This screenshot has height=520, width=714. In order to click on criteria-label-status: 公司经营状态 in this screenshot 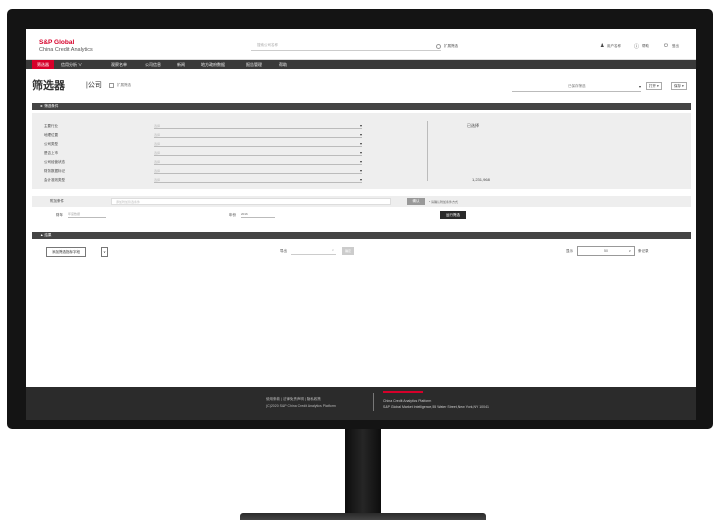, I will do `click(54, 162)`.